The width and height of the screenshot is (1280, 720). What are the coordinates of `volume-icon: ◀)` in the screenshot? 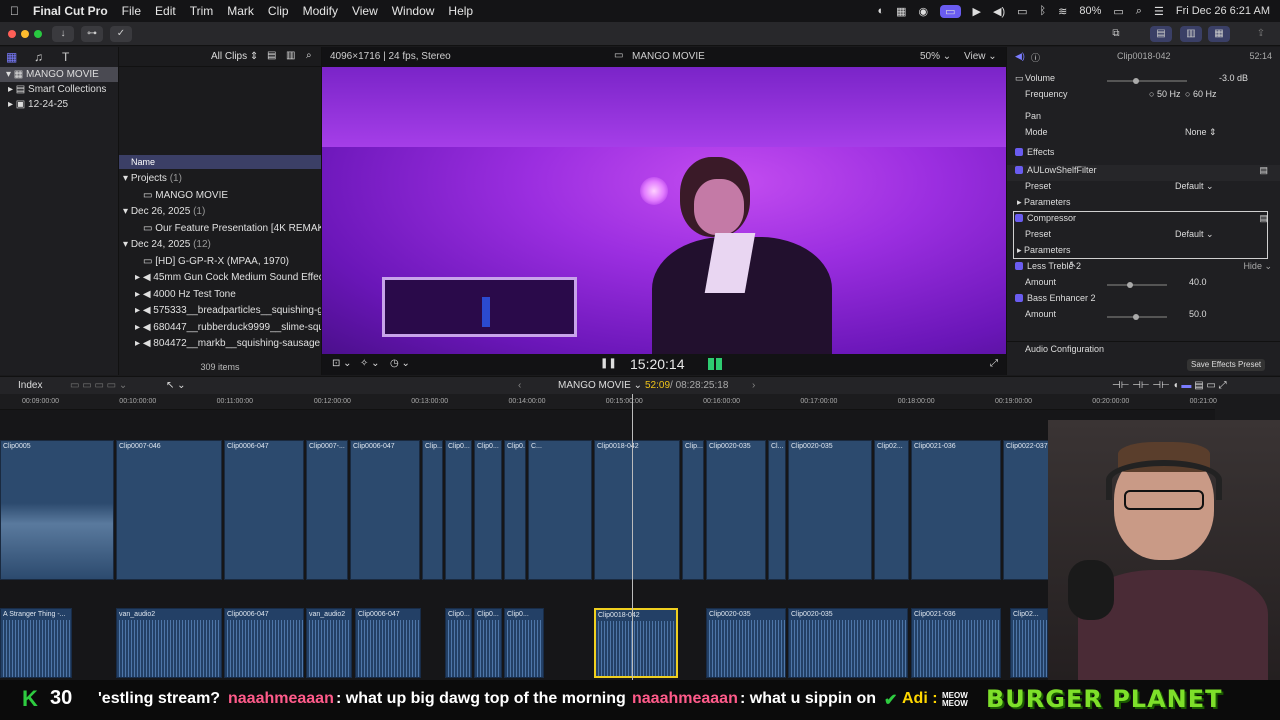 It's located at (999, 11).